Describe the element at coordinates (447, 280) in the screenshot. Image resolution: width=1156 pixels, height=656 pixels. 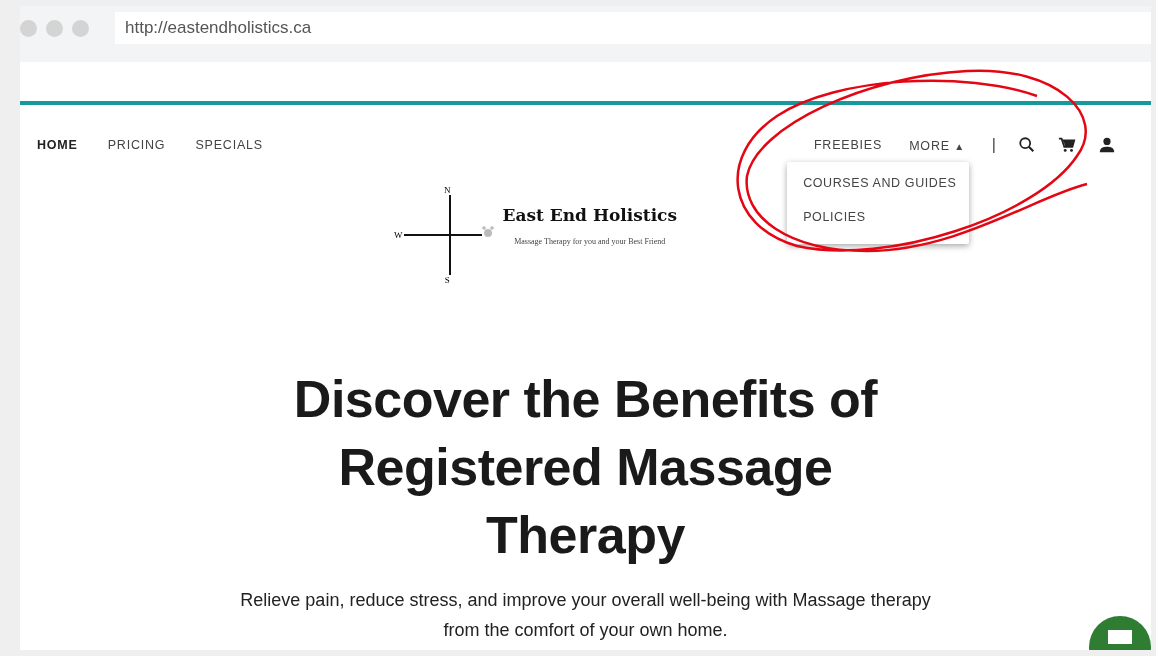
I see `compass-letter: S` at that location.